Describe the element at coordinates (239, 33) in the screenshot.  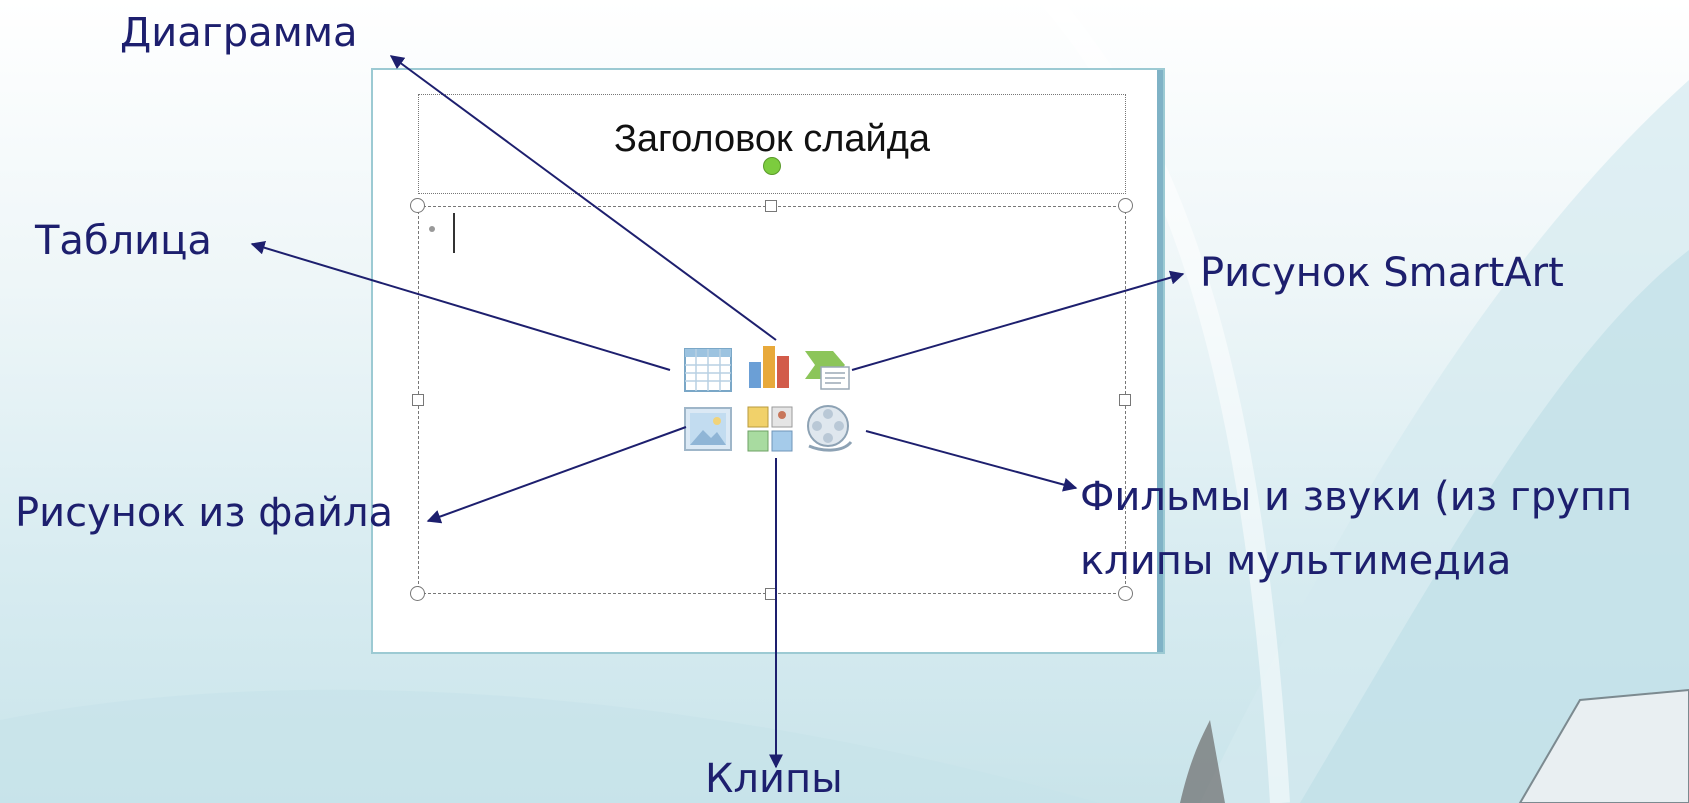
I see `chart-label: Диаграмма` at that location.